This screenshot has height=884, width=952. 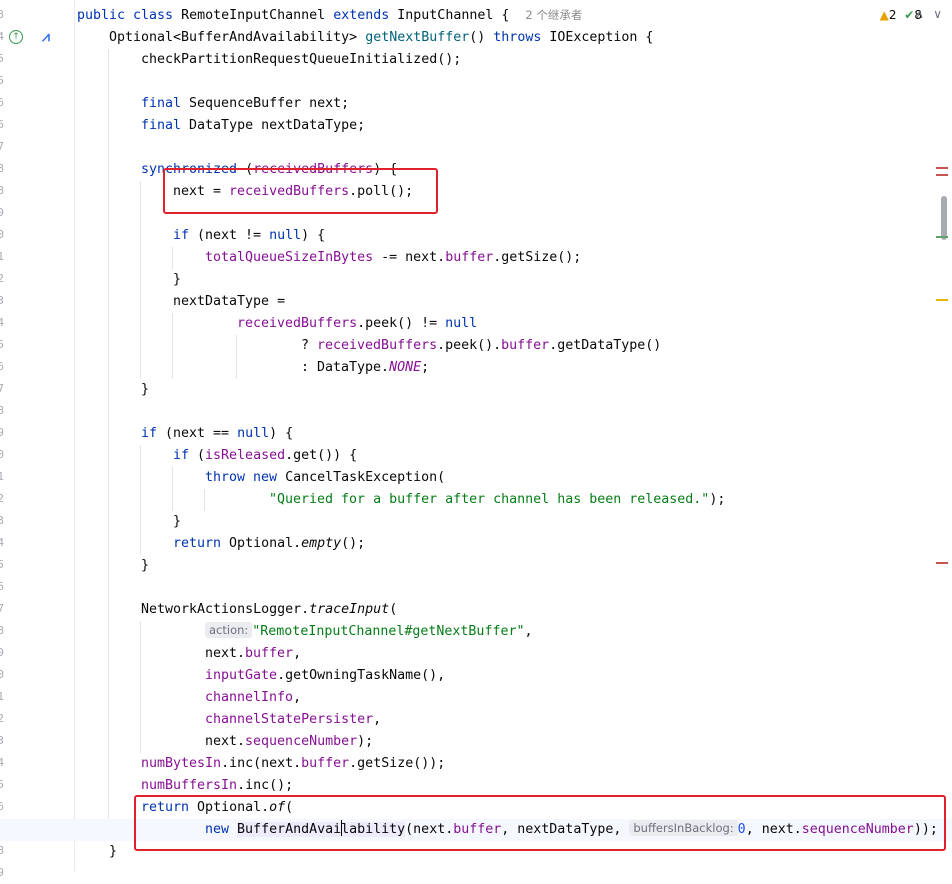 What do you see at coordinates (245, 455) in the screenshot?
I see `field: isReleased` at bounding box center [245, 455].